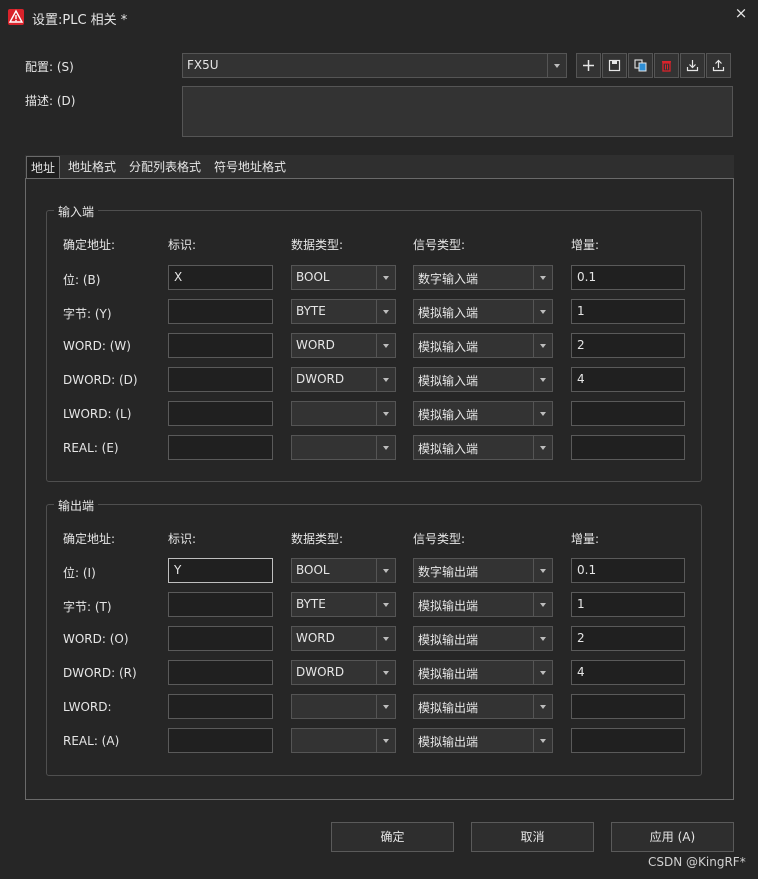 The height and width of the screenshot is (879, 758). I want to click on data-type-select-value: WORD, so click(315, 638).